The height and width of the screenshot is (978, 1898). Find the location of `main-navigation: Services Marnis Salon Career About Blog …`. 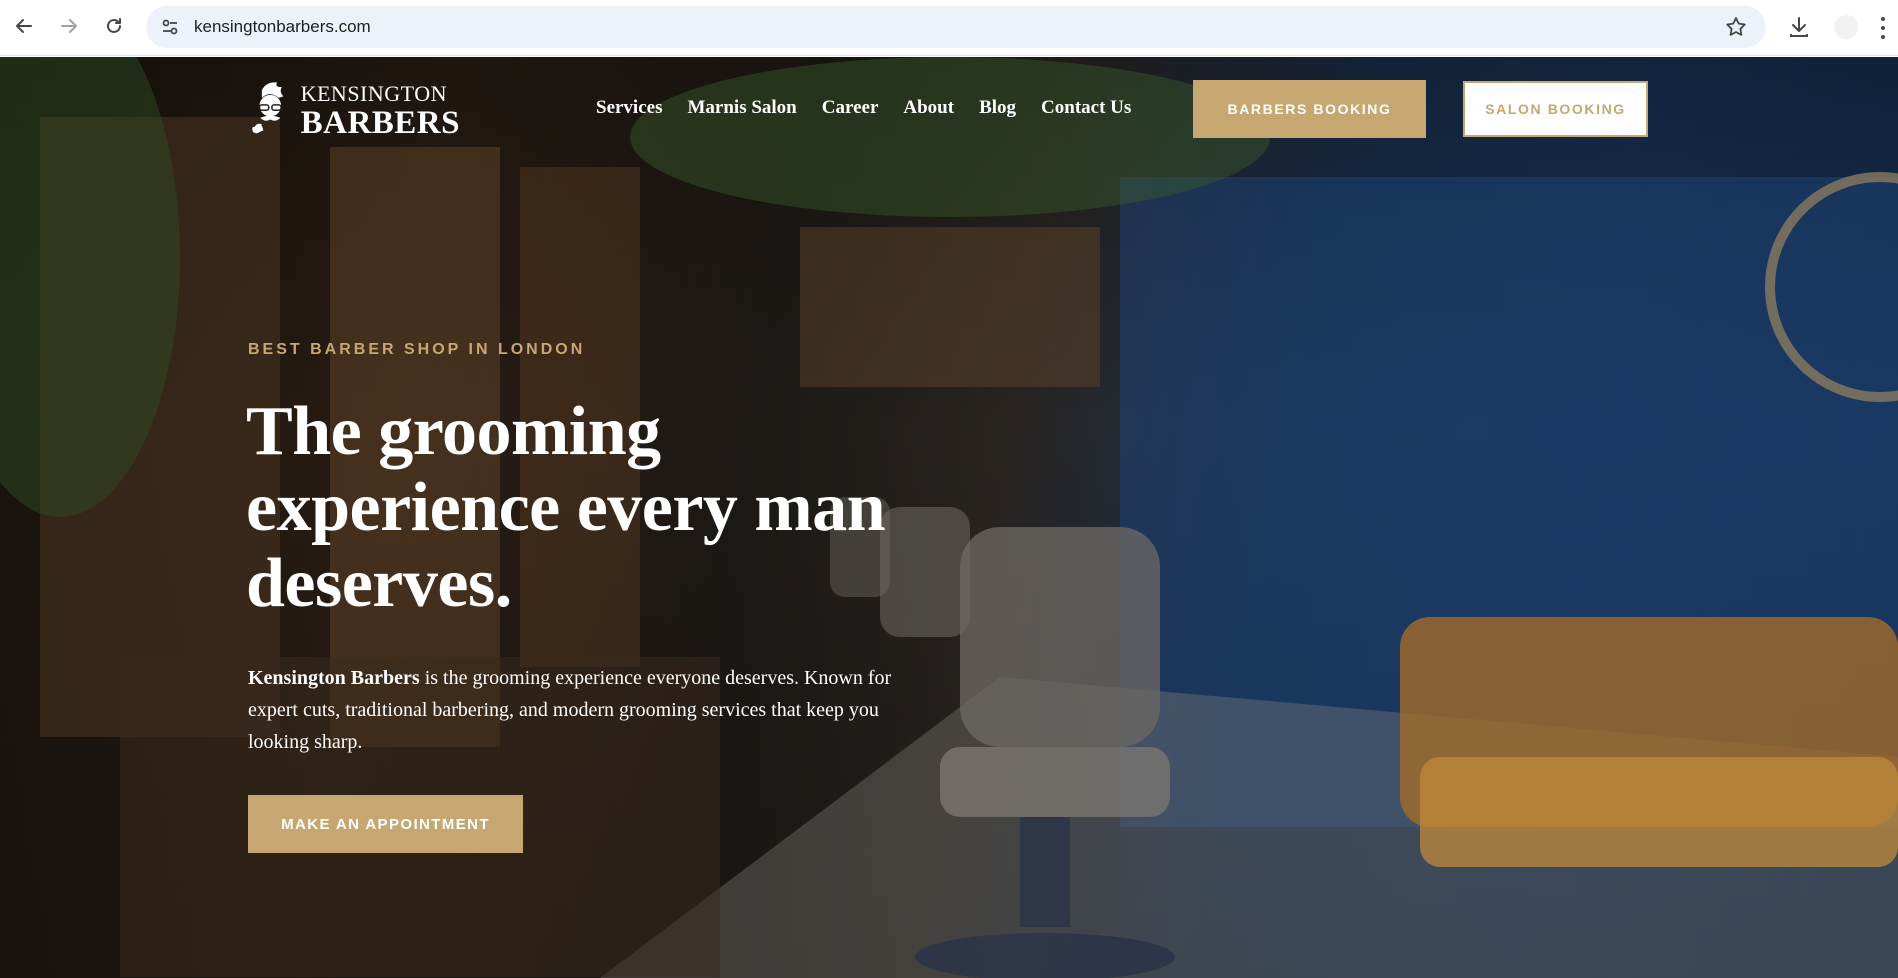

main-navigation: Services Marnis Salon Career About Blog … is located at coordinates (876, 108).